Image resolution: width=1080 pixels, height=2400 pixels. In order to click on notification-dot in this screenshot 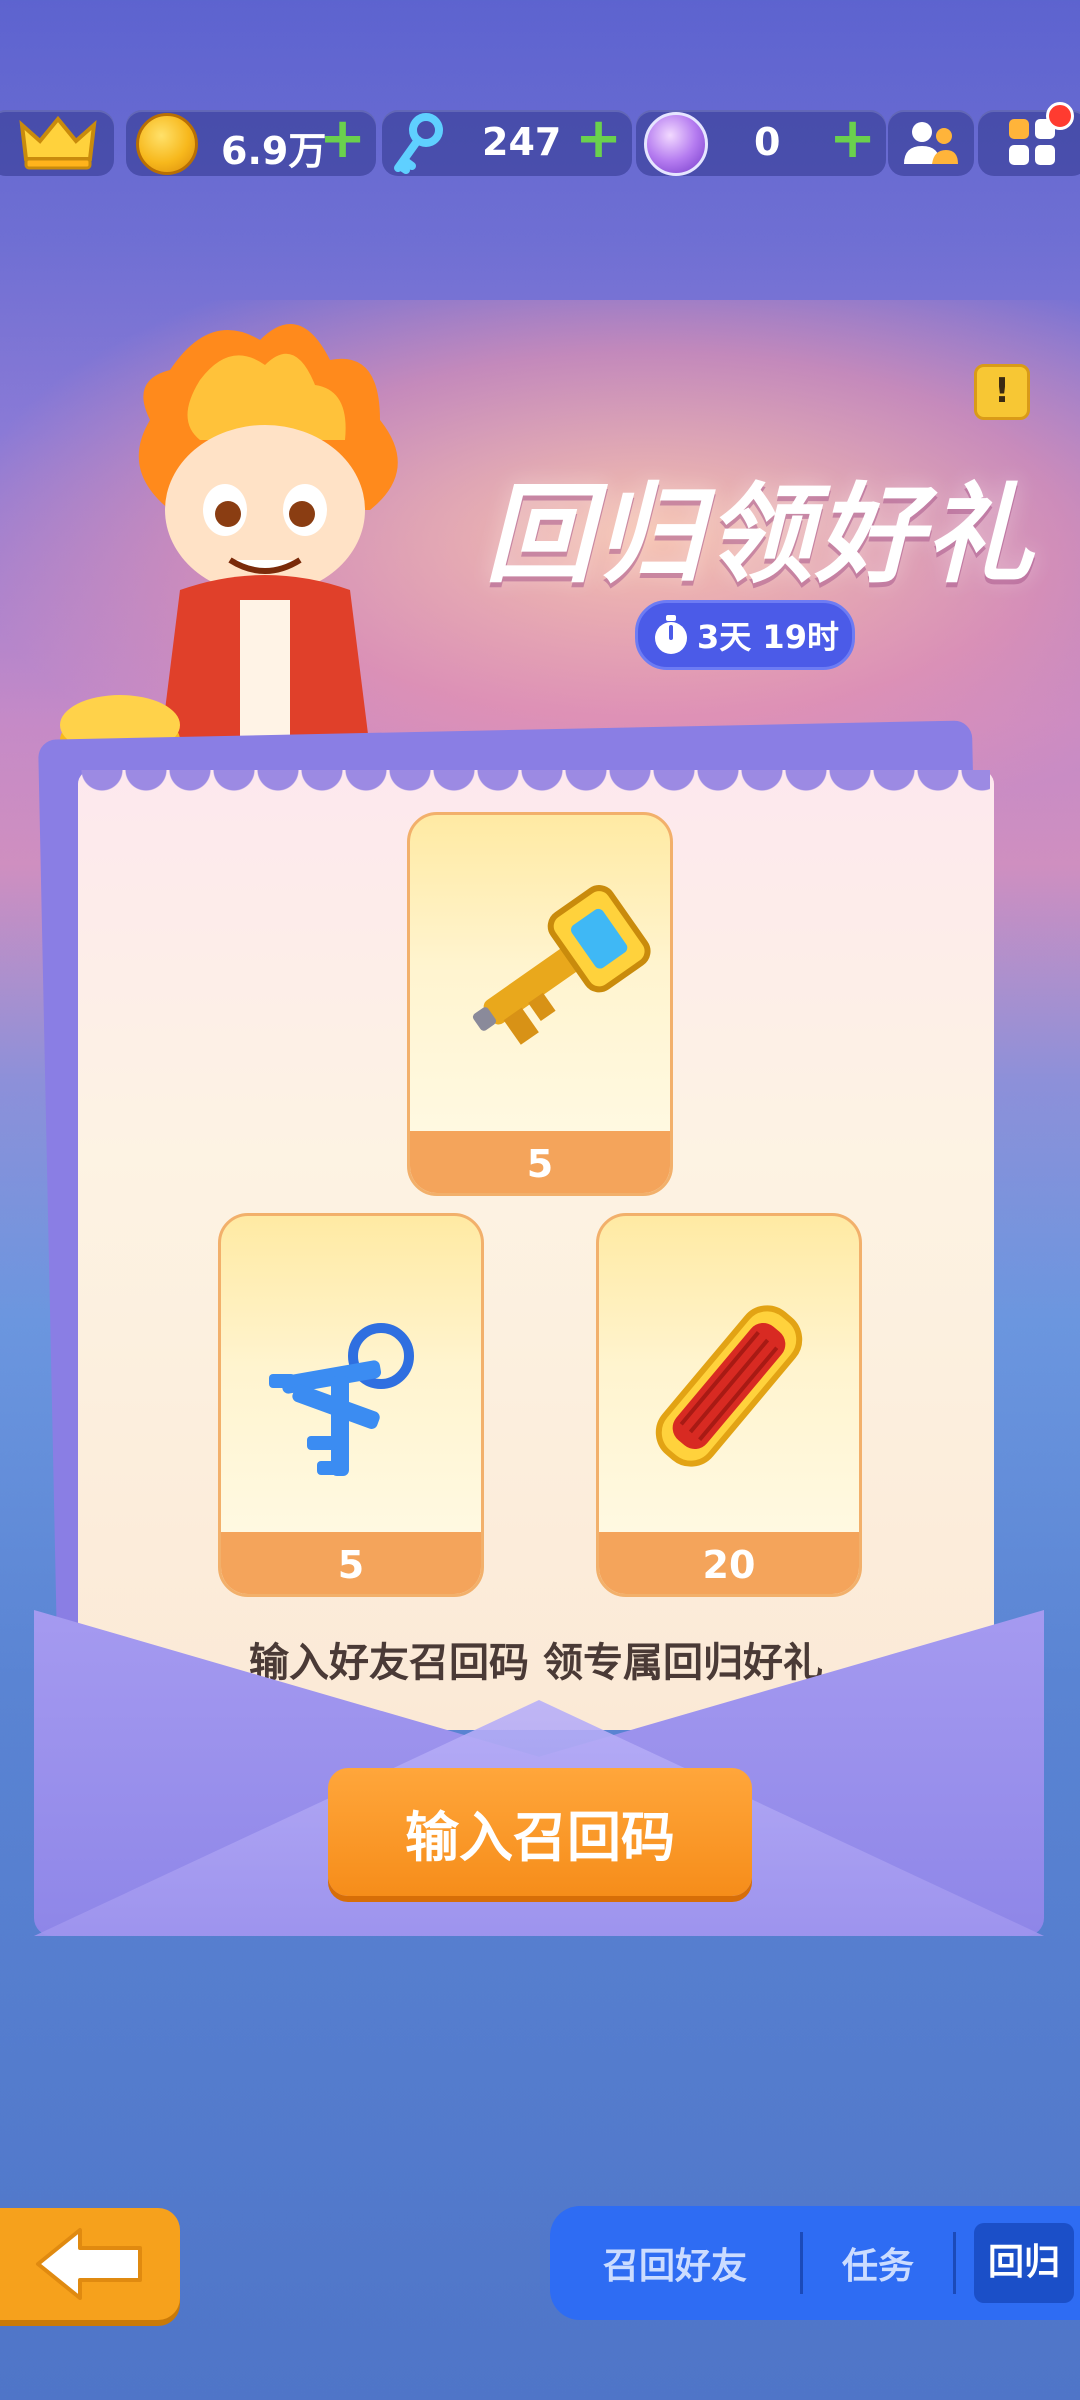, I will do `click(1060, 116)`.